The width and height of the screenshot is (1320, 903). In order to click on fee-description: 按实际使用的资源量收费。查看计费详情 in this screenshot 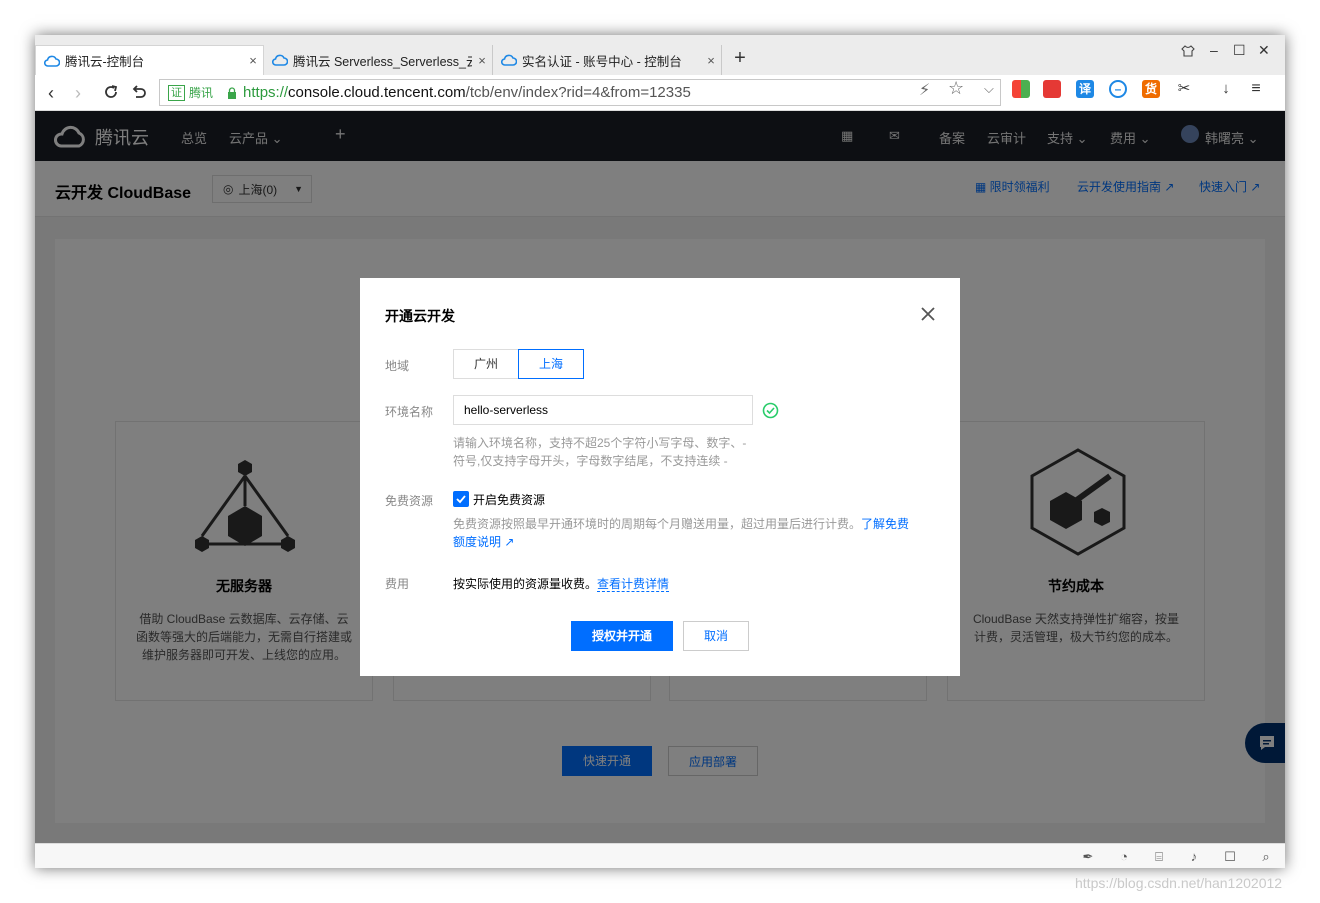, I will do `click(561, 583)`.